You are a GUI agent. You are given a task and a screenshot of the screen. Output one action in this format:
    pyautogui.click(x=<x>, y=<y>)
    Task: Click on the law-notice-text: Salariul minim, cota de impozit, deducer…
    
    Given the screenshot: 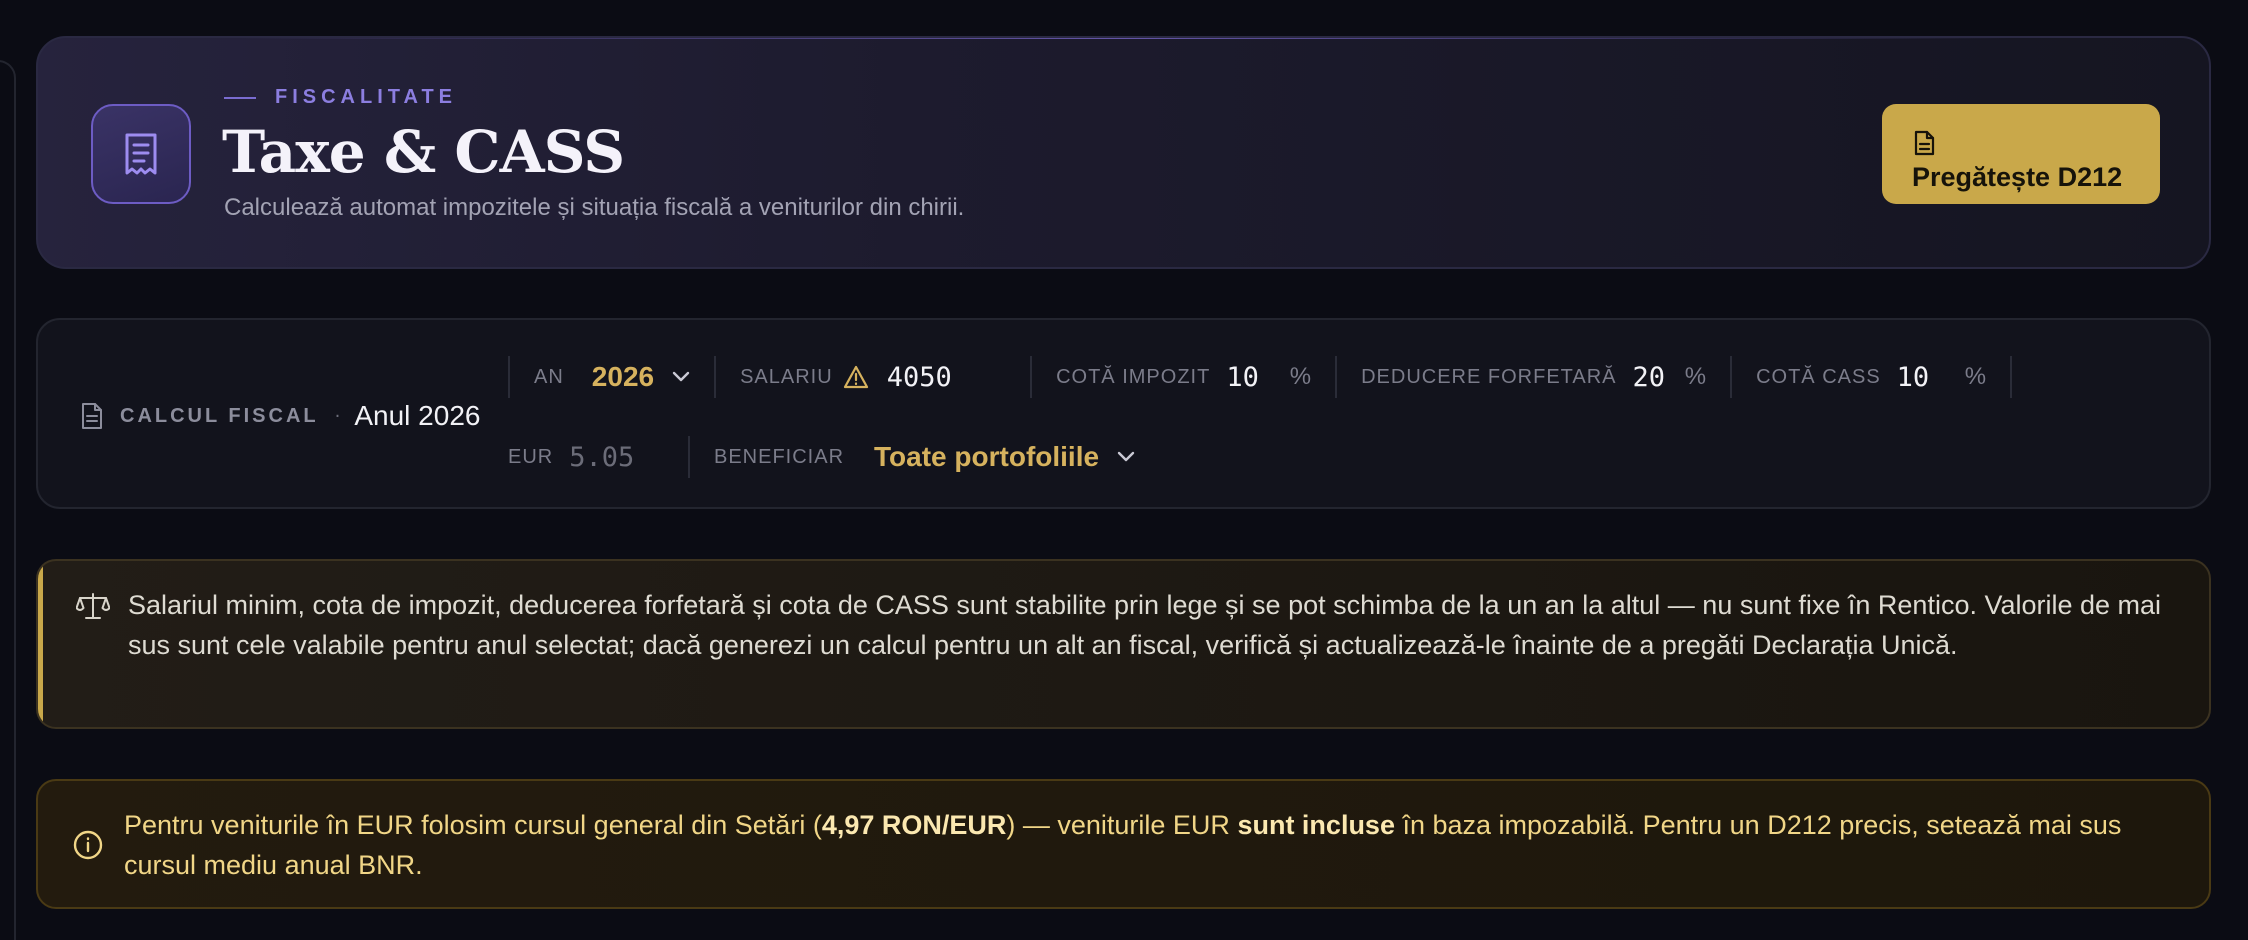 What is the action you would take?
    pyautogui.click(x=1145, y=625)
    